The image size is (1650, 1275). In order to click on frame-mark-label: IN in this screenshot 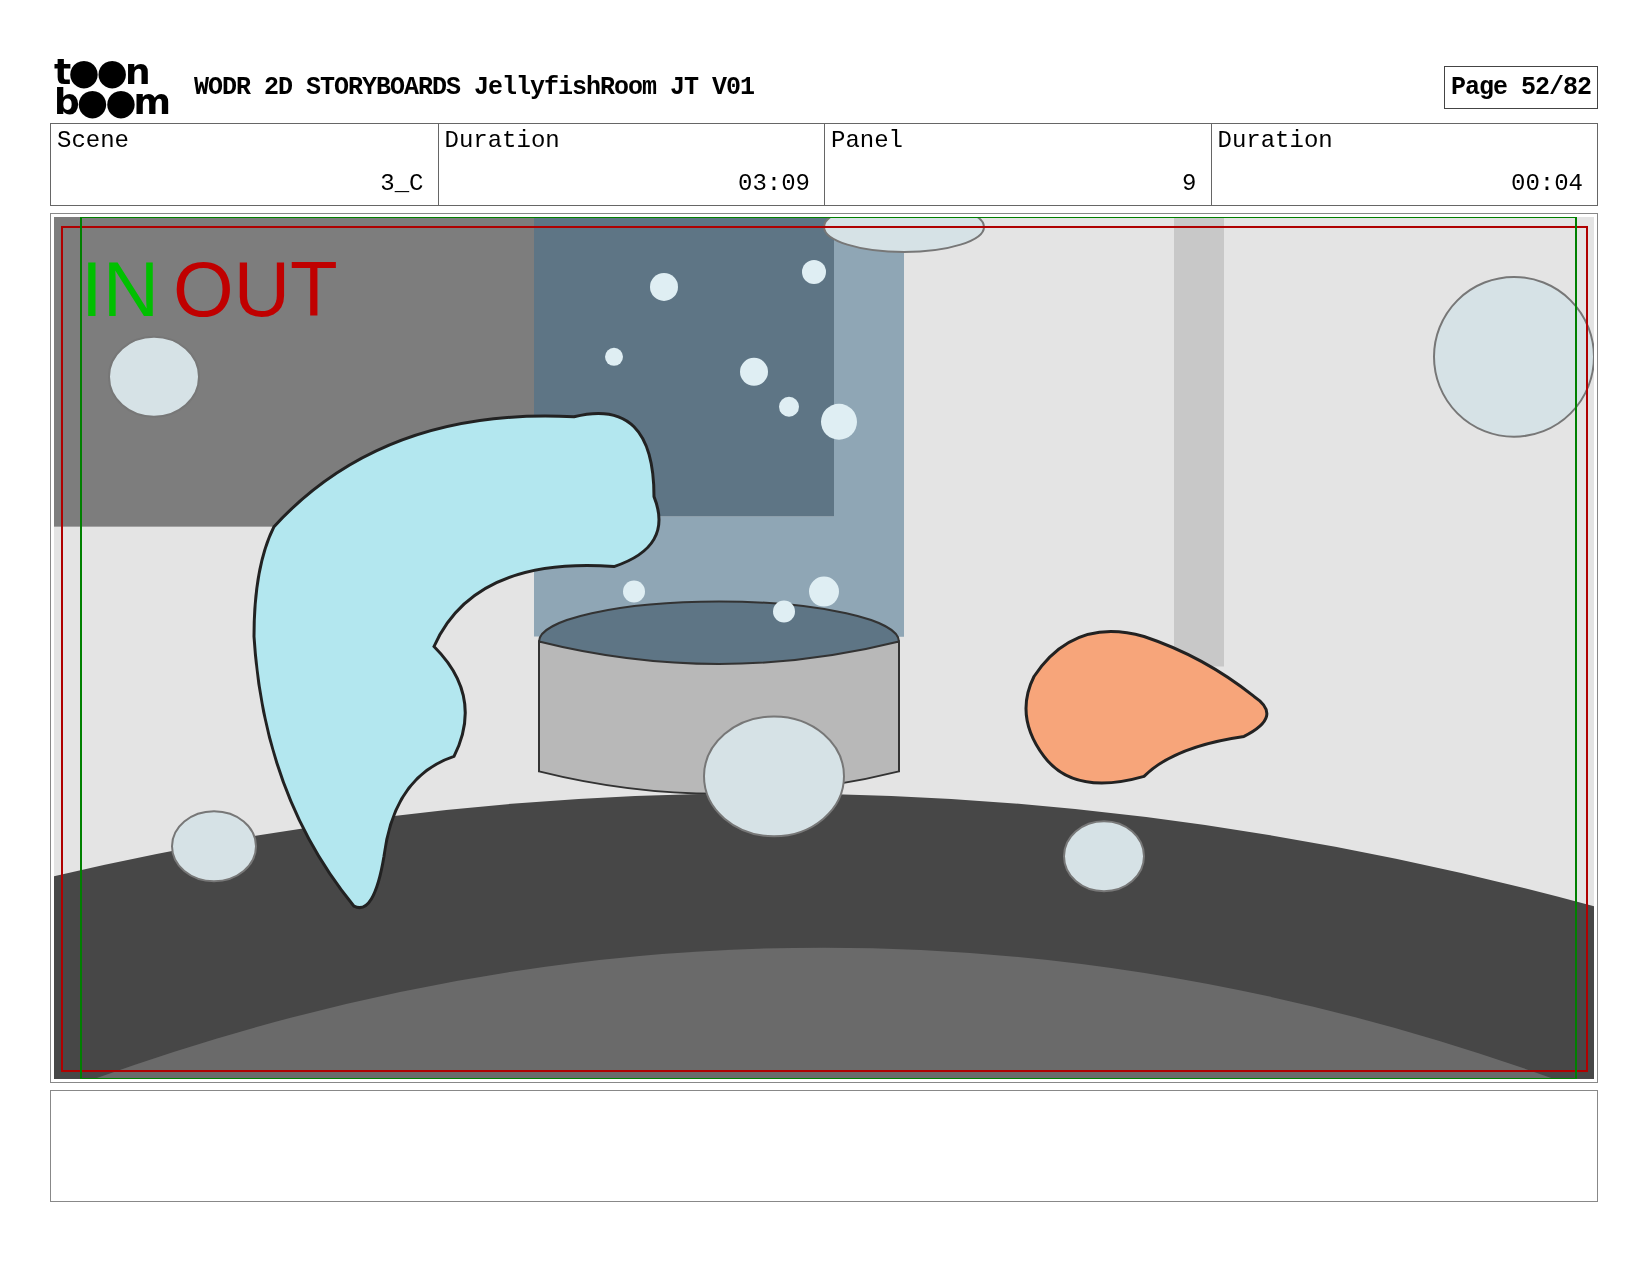, I will do `click(120, 289)`.